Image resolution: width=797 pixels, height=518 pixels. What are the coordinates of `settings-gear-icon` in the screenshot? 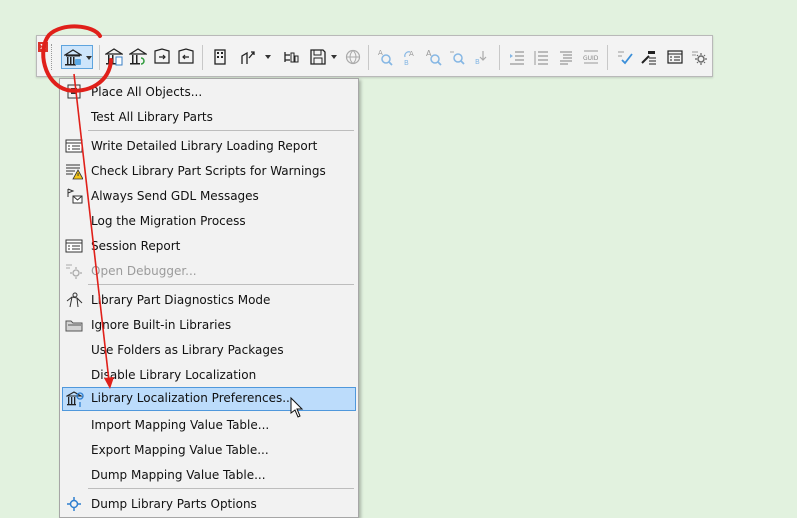 It's located at (699, 58).